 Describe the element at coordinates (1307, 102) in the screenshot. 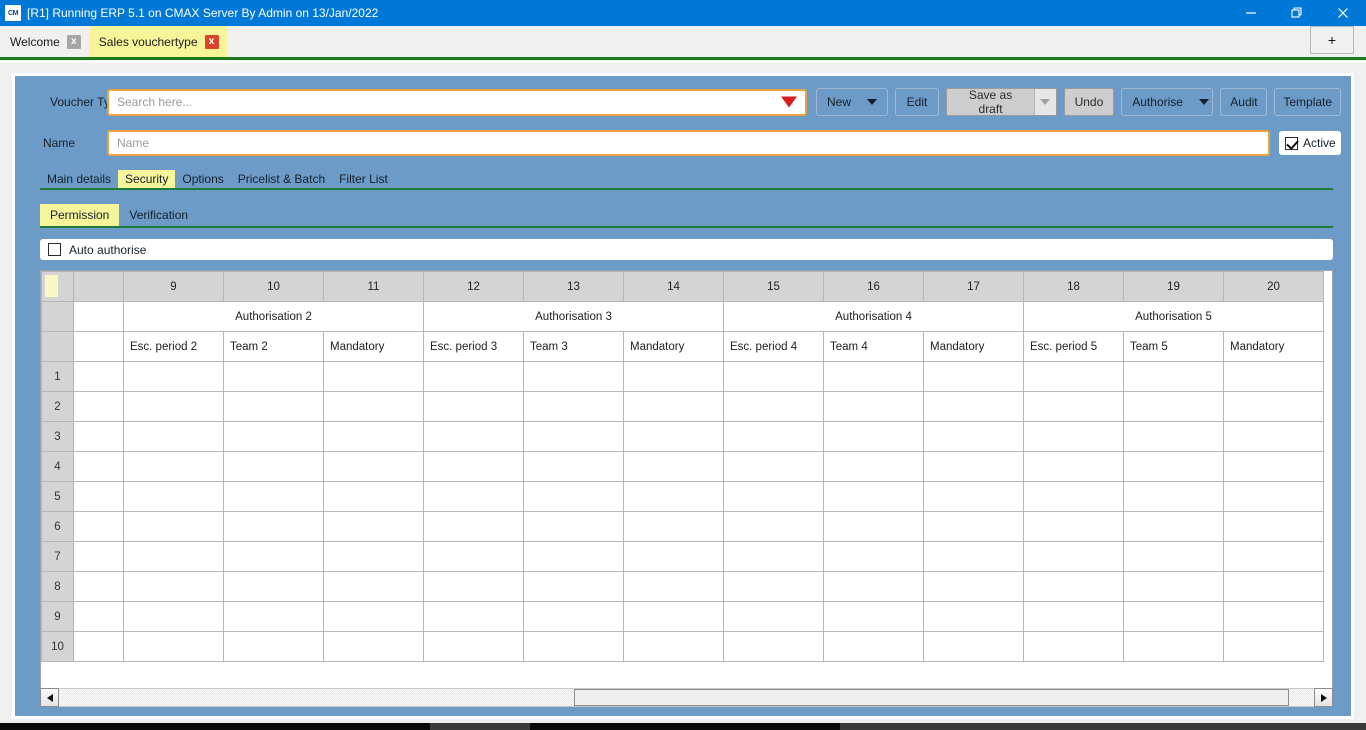

I see `template-button: Template` at that location.